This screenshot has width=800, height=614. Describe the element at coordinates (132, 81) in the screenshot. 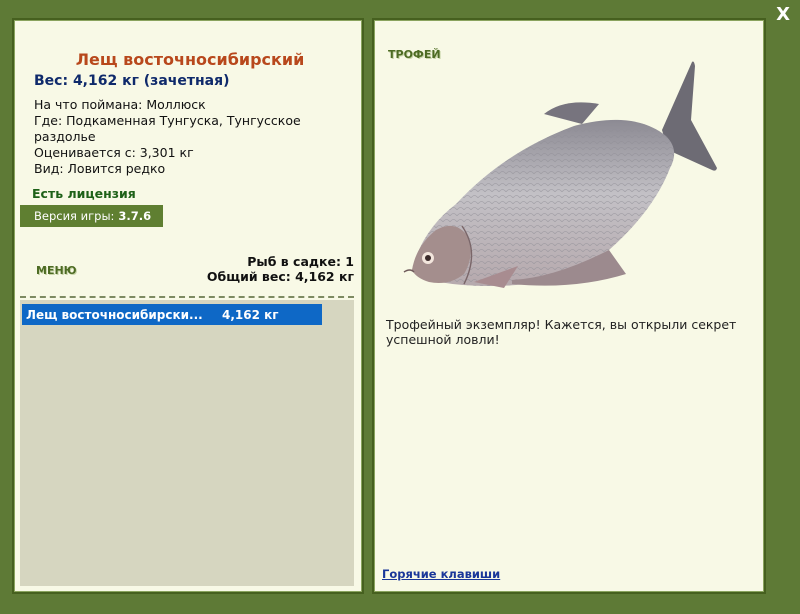

I see `fish-weight: Вес: 4,162 кг (зачетная)` at that location.